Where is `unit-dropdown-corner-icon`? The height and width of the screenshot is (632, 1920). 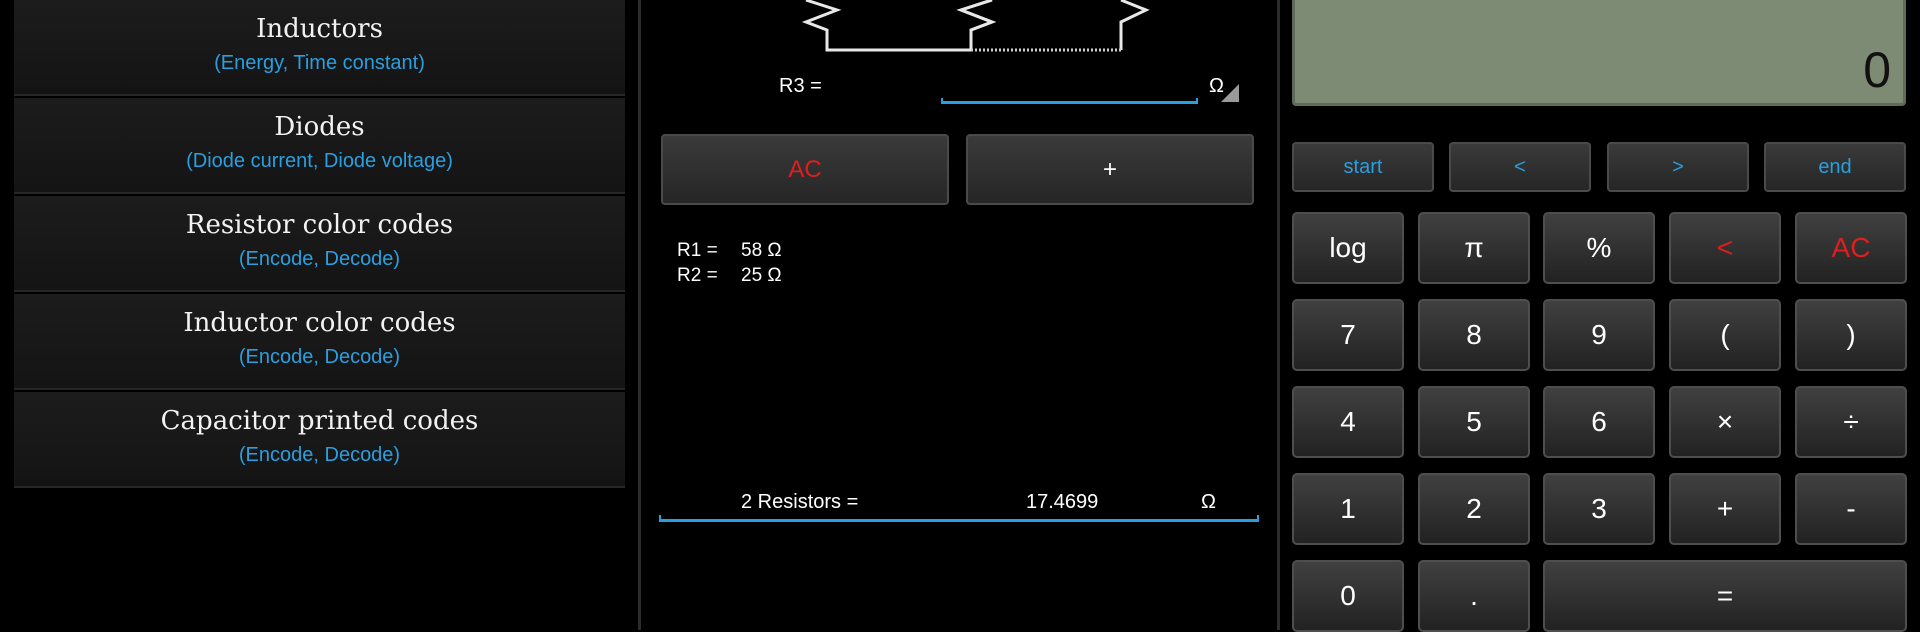
unit-dropdown-corner-icon is located at coordinates (1230, 93).